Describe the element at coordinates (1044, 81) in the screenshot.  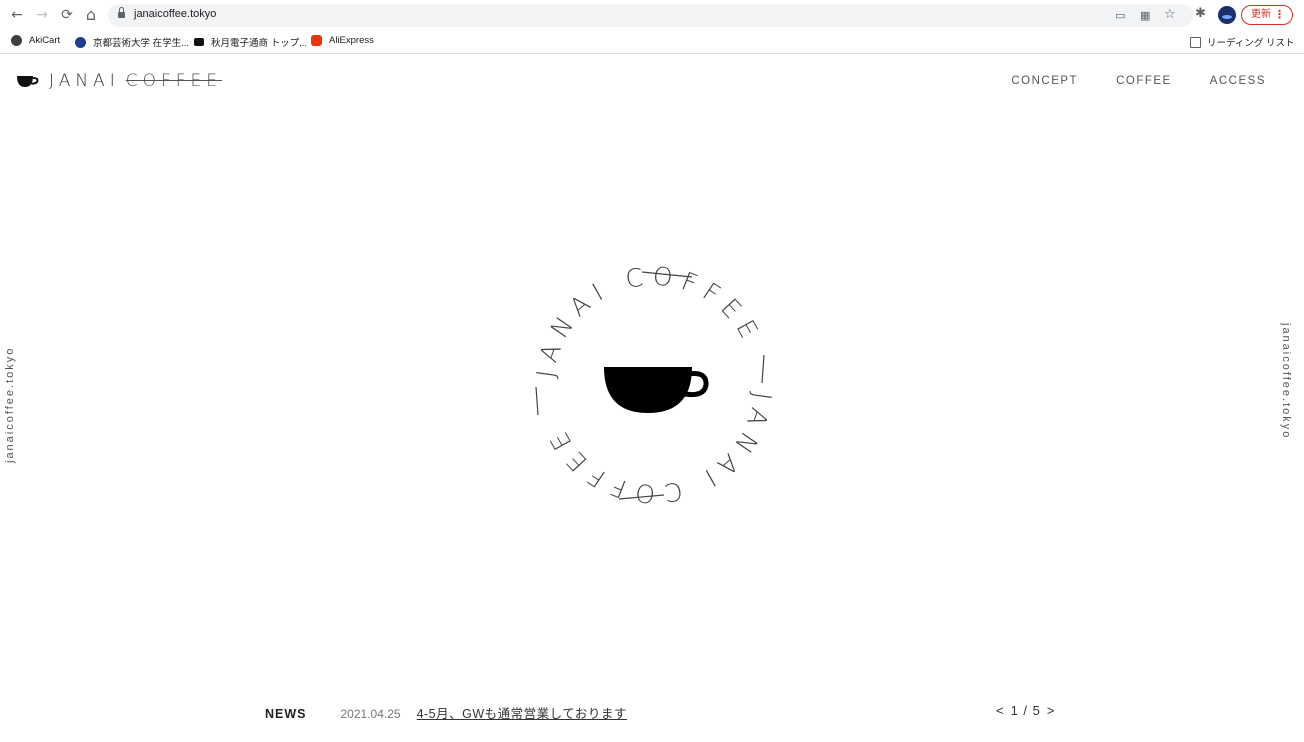
I see `nav-concept: CONCEPT` at that location.